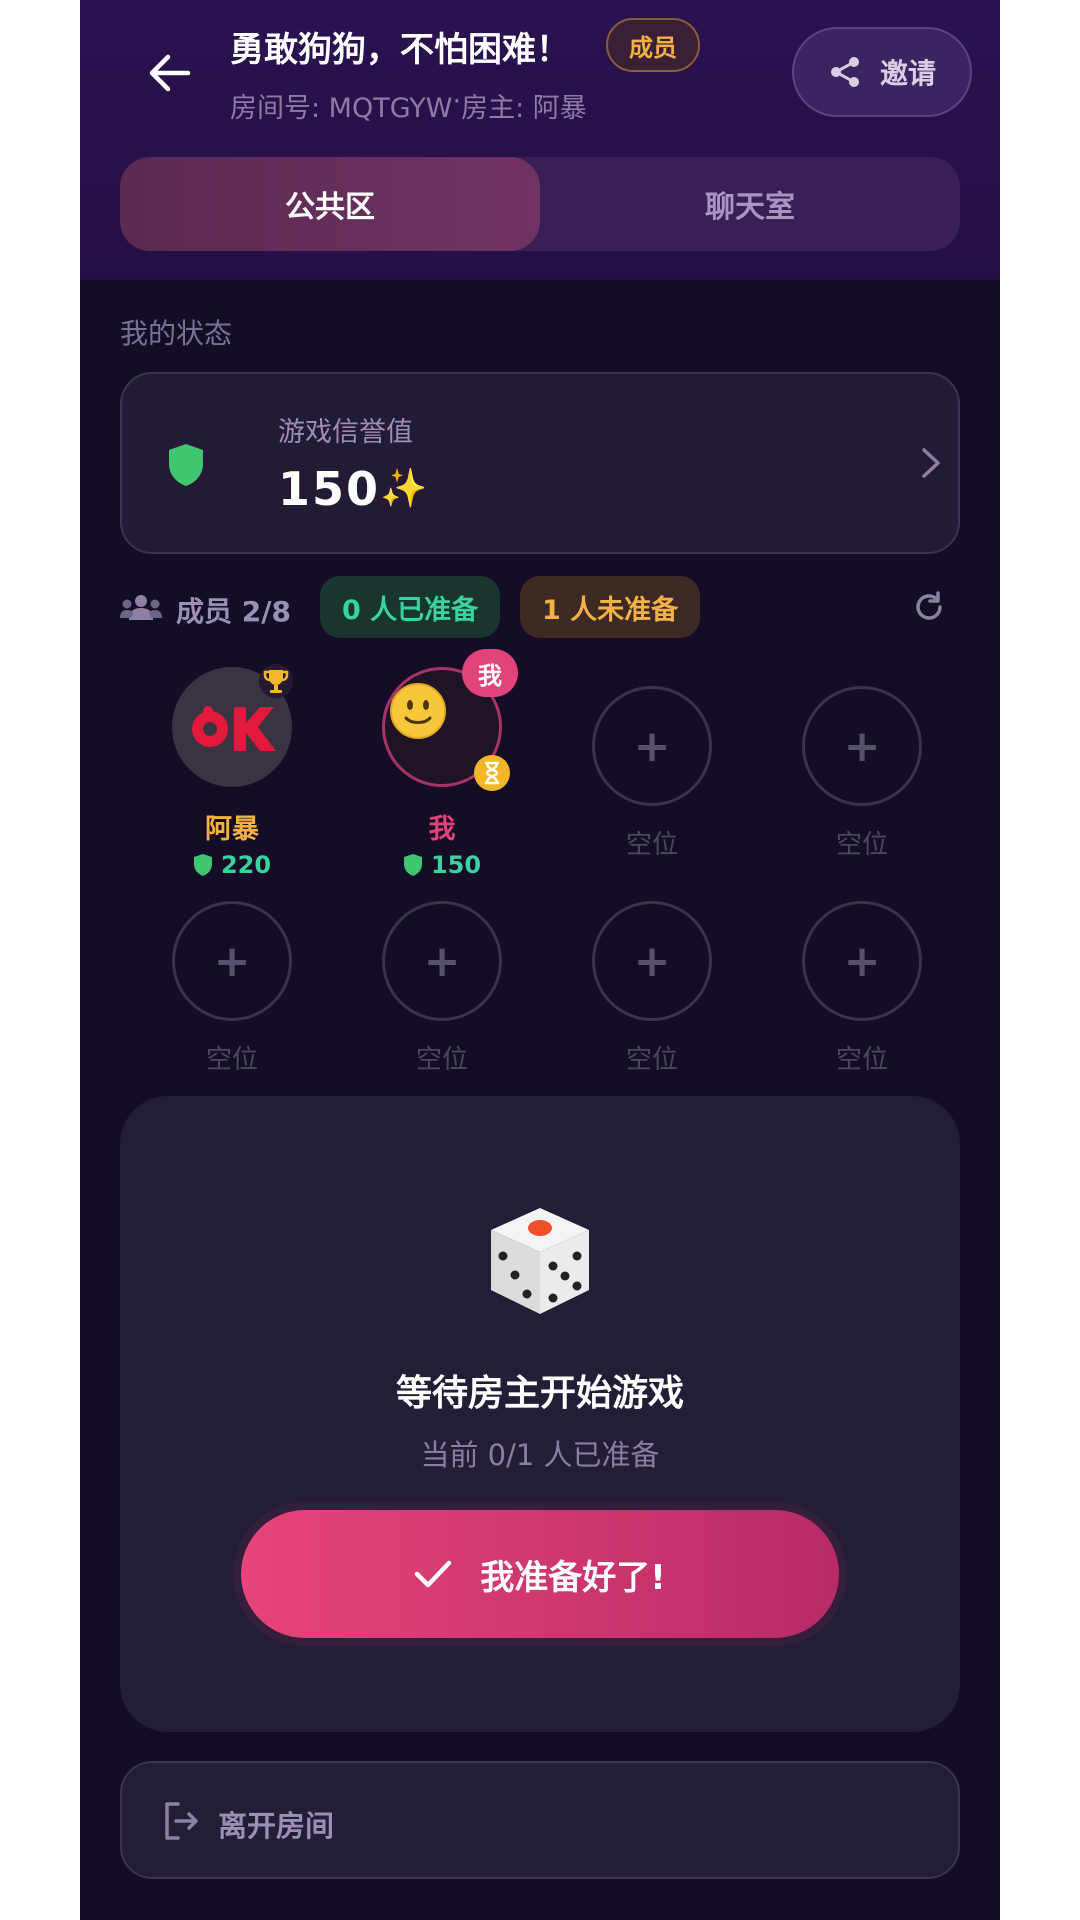 This screenshot has height=1920, width=1080. I want to click on host-name: 阿暴, so click(232, 829).